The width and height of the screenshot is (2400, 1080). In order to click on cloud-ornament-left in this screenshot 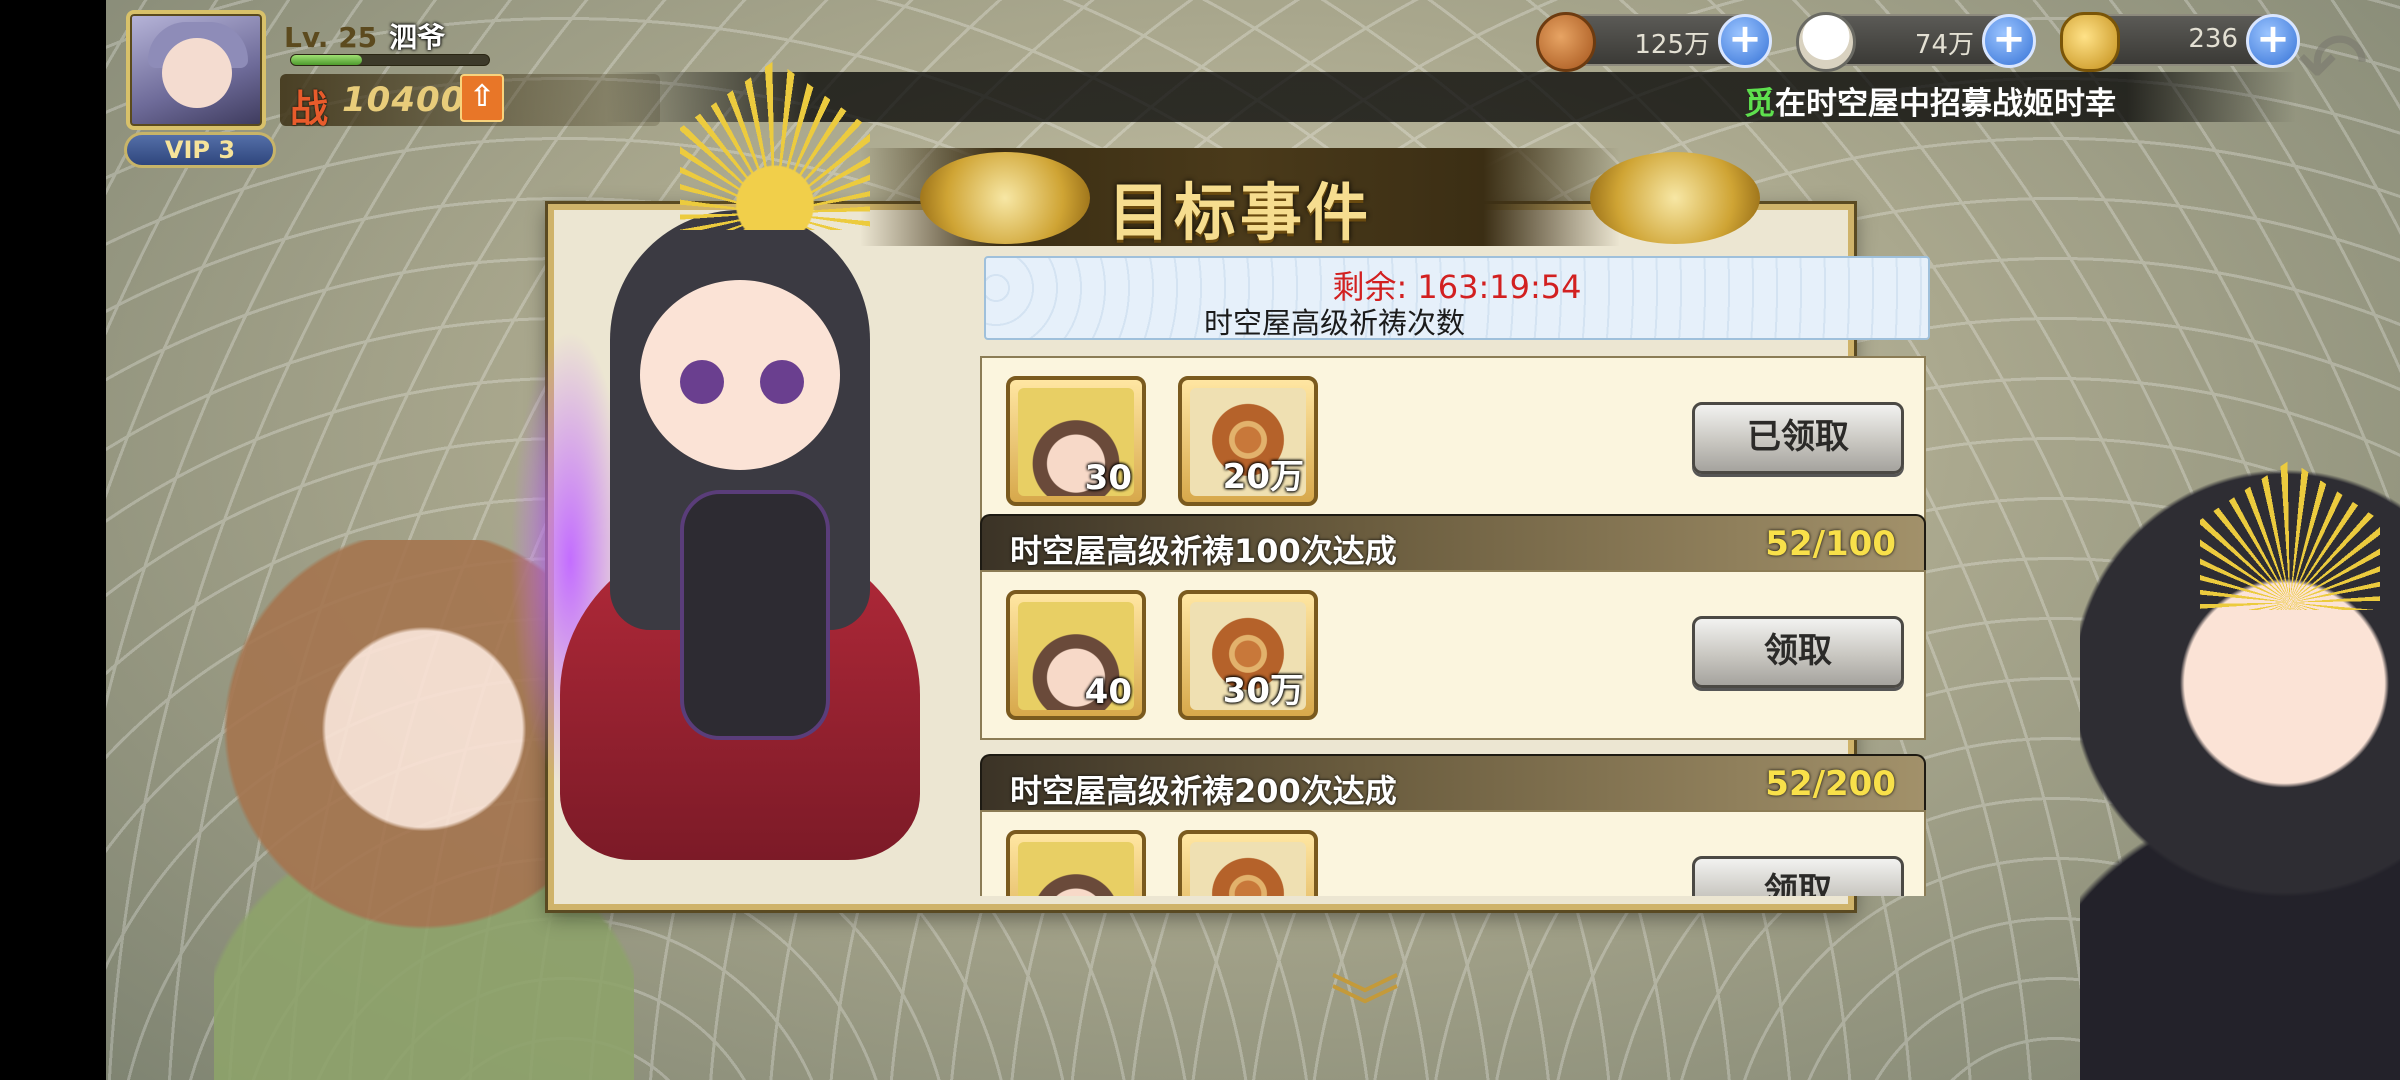, I will do `click(1005, 198)`.